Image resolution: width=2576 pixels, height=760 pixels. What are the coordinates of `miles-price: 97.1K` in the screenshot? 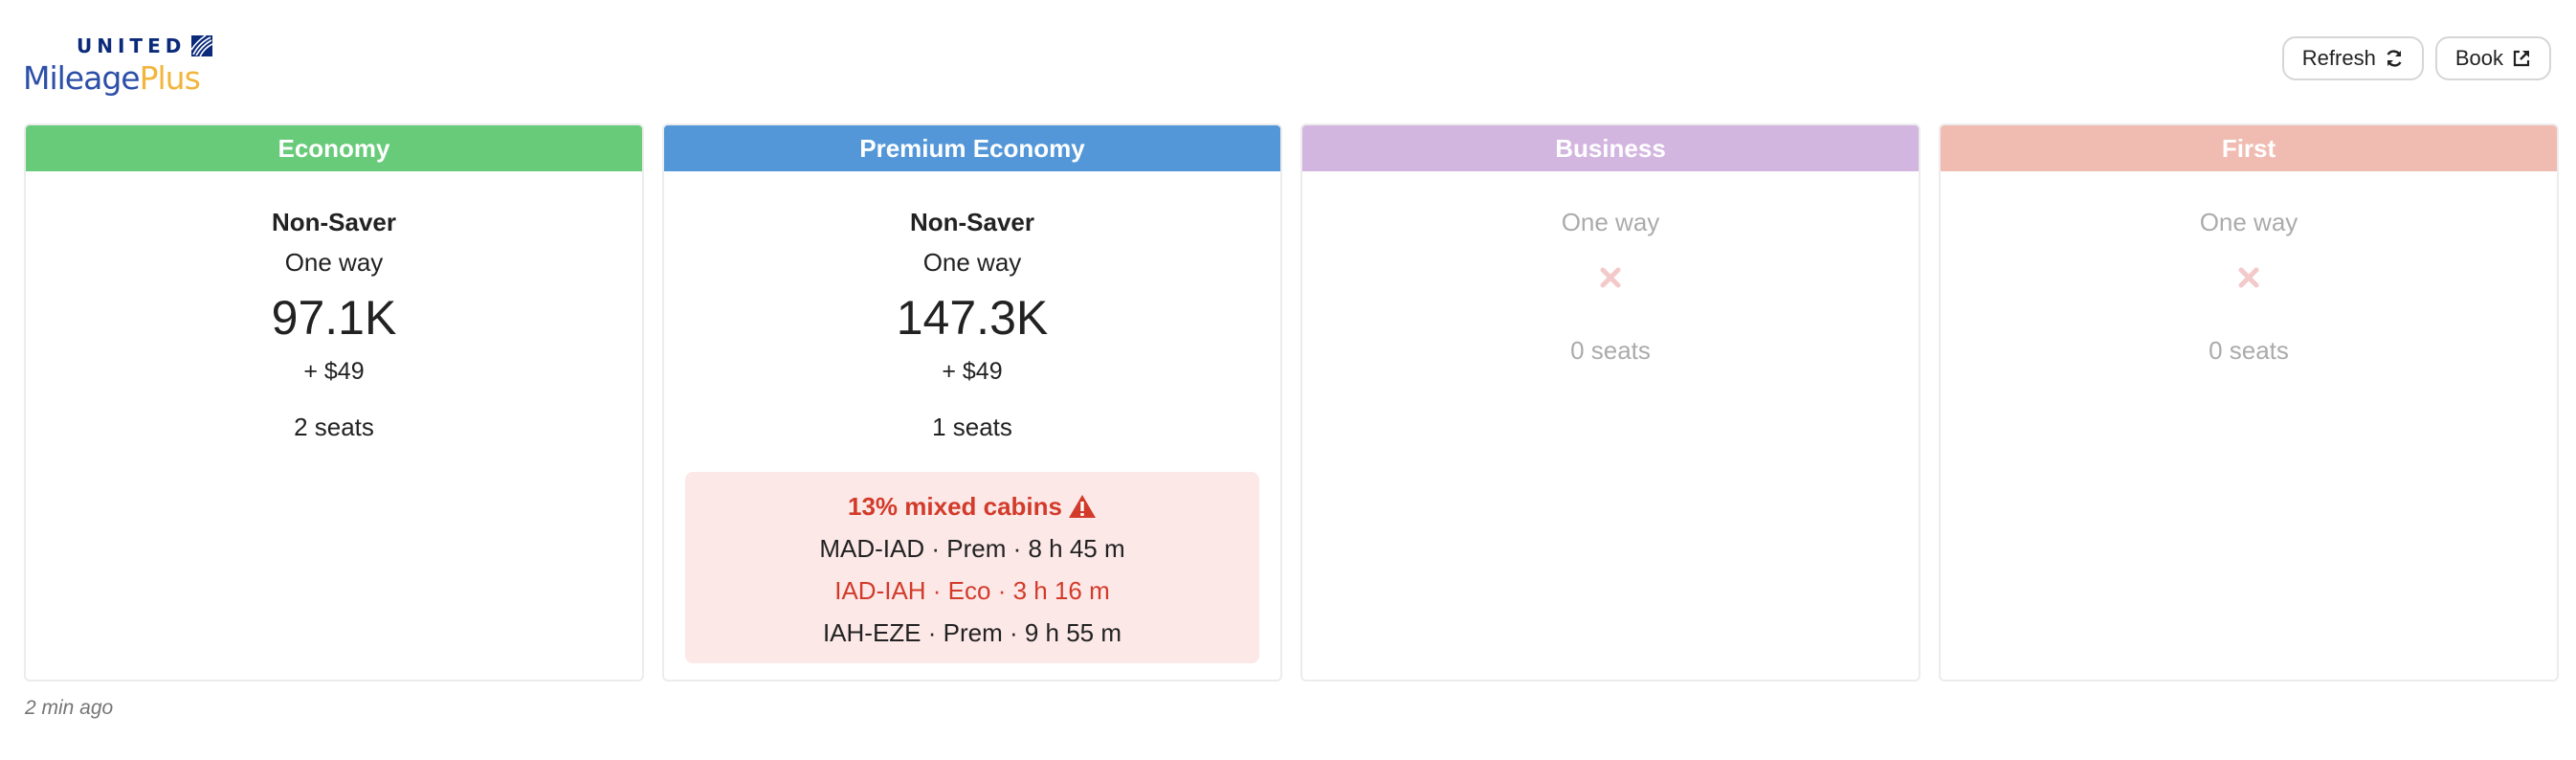 It's located at (334, 318).